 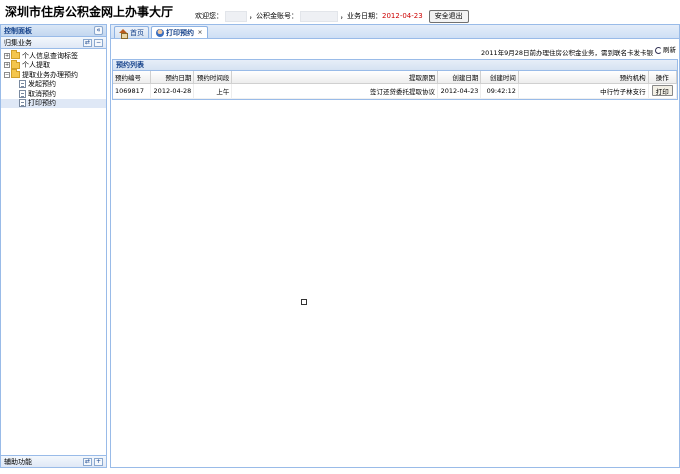 I want to click on cell-branch: 中行竹子林支行, so click(x=583, y=91).